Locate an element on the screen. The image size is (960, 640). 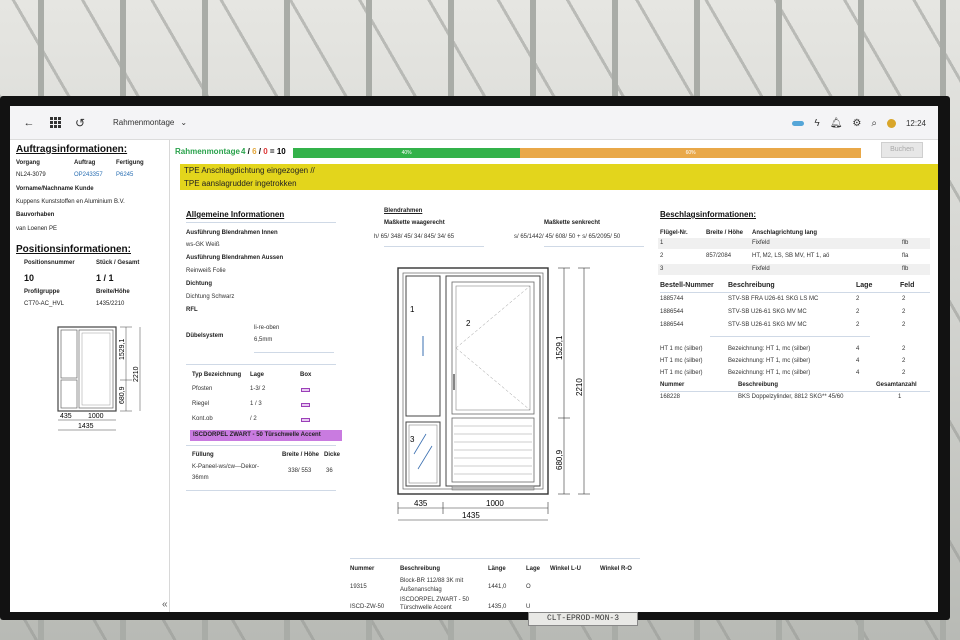
fuellung-value-1: K-Paneel-ws/cw---Dekor- is located at coordinates (226, 467).